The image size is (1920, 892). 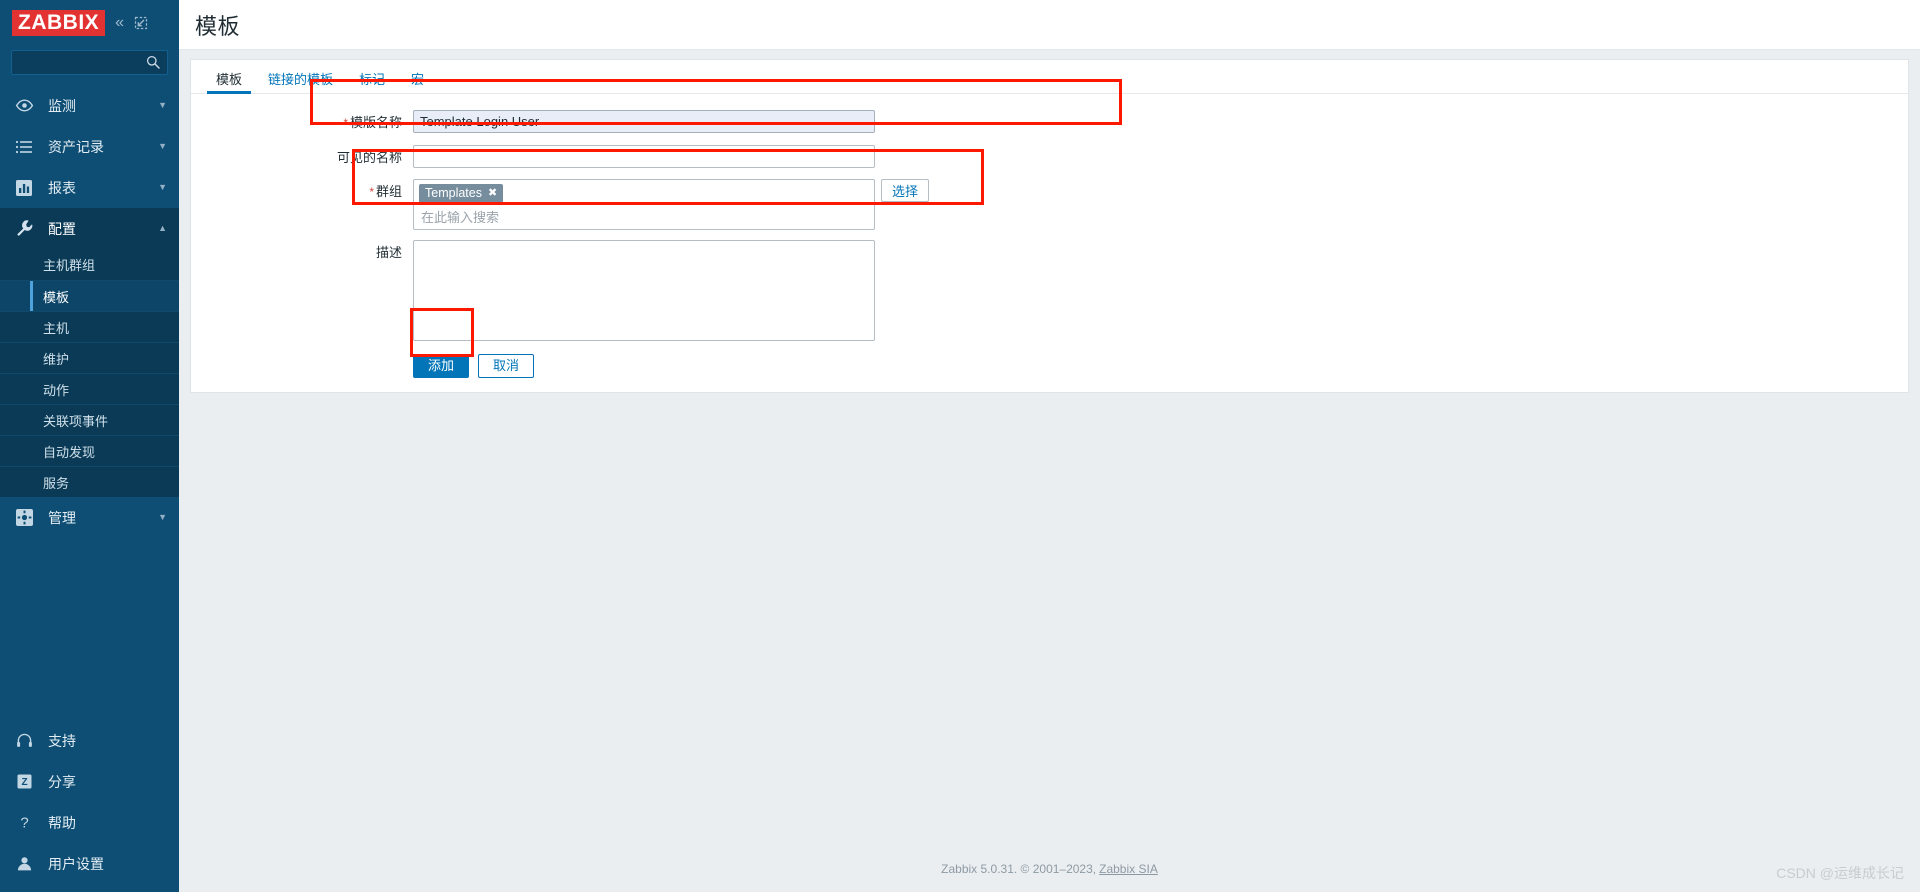 I want to click on expand-window-icon, so click(x=141, y=23).